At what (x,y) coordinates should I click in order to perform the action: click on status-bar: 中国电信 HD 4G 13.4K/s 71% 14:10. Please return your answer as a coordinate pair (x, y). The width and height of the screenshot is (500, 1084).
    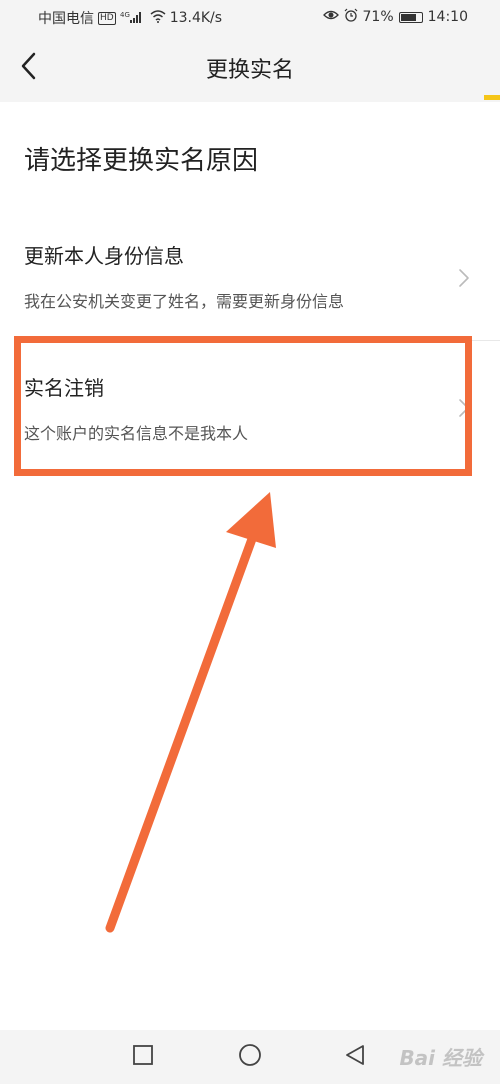
    Looking at the image, I should click on (250, 17).